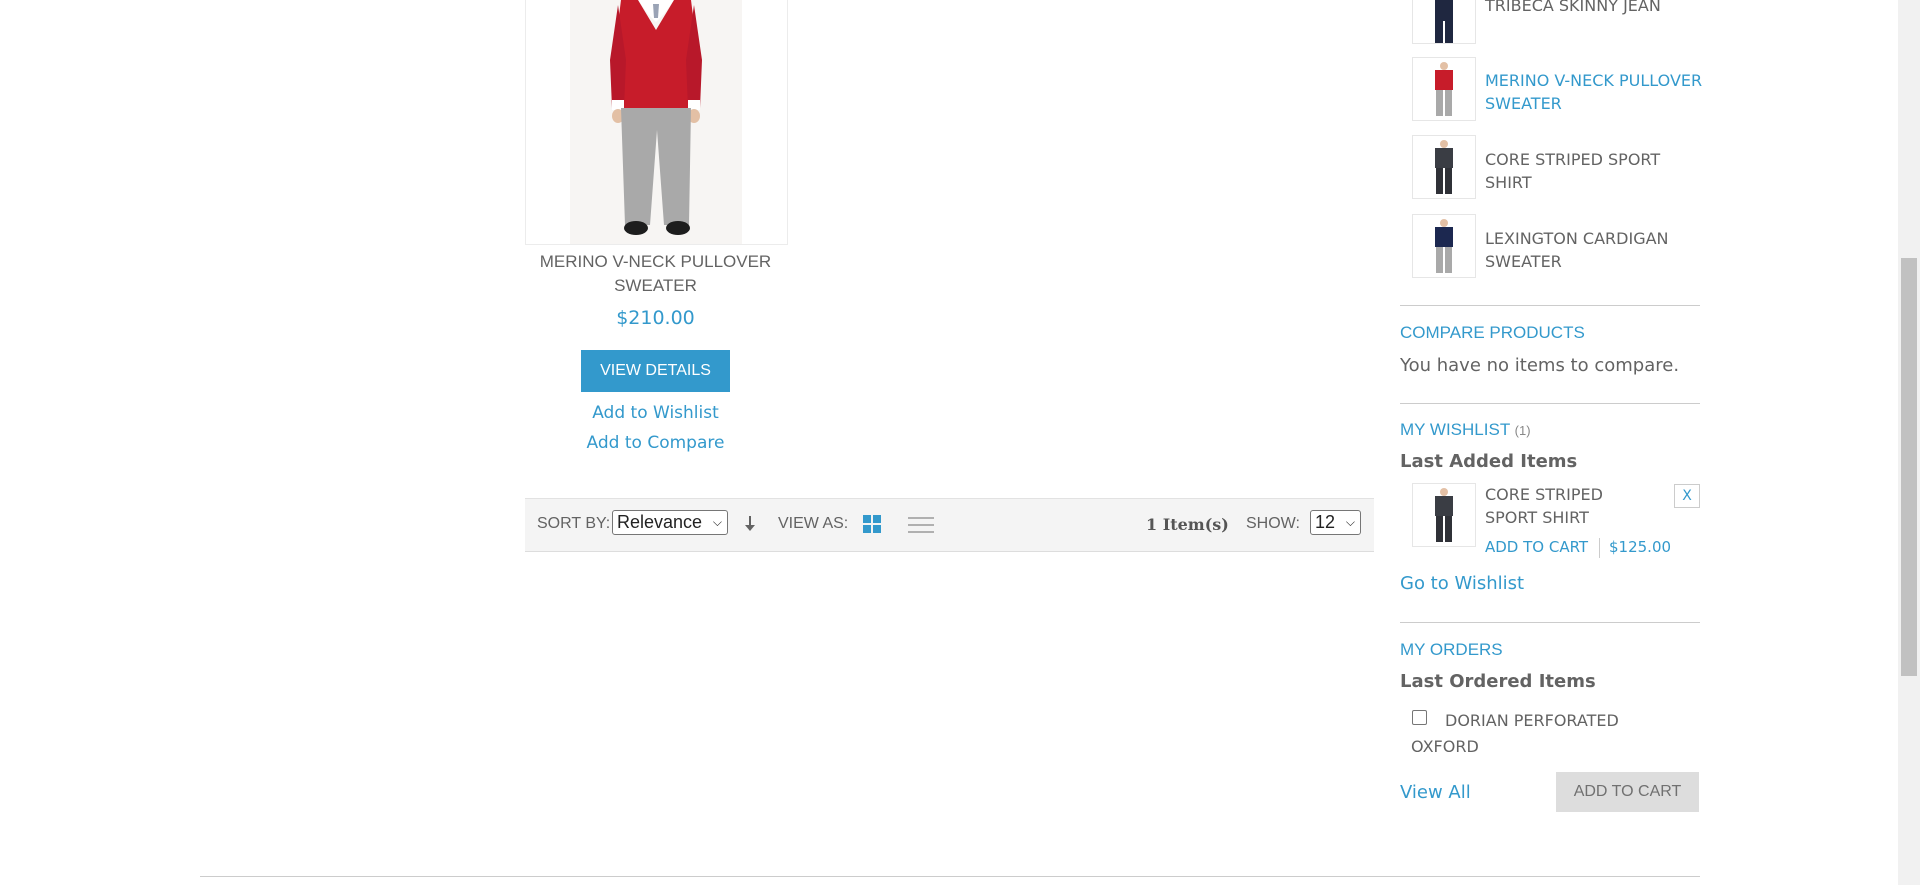 This screenshot has width=1920, height=885. What do you see at coordinates (1552, 506) in the screenshot?
I see `wishlist-item-name: CORE STRIPED SPORT SHIRT` at bounding box center [1552, 506].